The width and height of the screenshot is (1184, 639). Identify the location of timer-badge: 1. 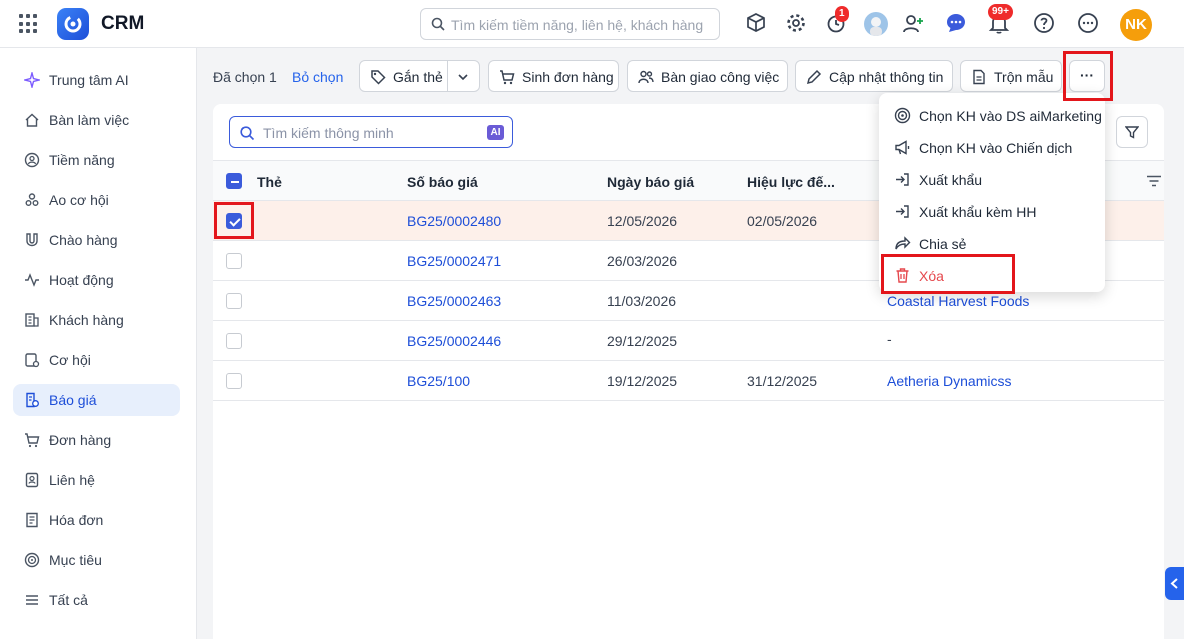
(842, 14).